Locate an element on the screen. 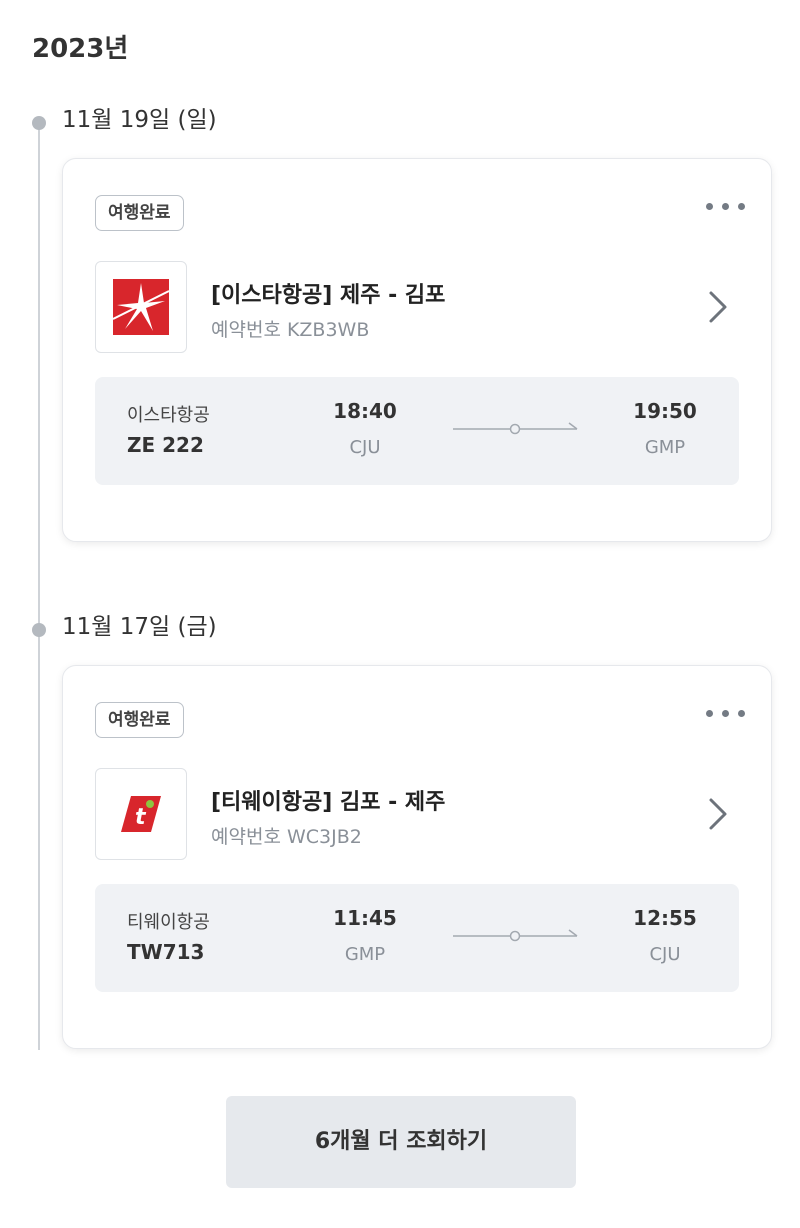 The width and height of the screenshot is (800, 1228). tway-logo-icon: t is located at coordinates (141, 814).